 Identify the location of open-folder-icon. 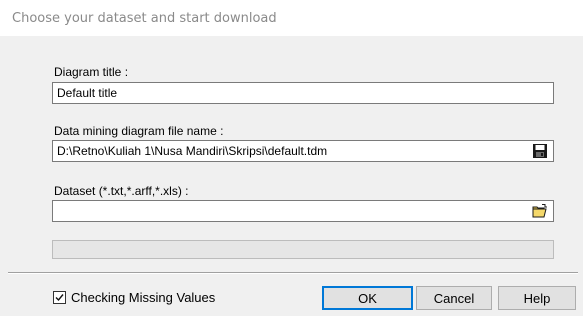
(540, 211).